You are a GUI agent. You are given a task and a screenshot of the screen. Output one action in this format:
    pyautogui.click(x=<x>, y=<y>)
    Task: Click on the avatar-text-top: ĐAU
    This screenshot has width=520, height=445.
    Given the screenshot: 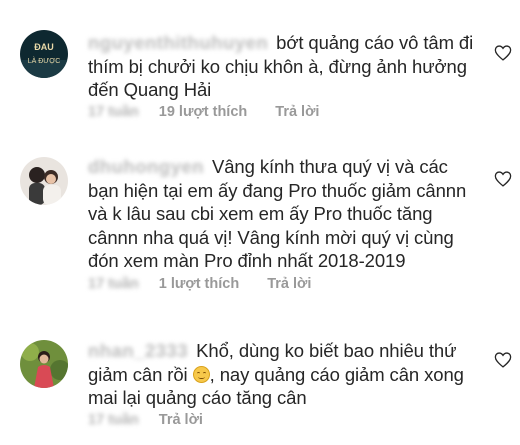 What is the action you would take?
    pyautogui.click(x=44, y=47)
    